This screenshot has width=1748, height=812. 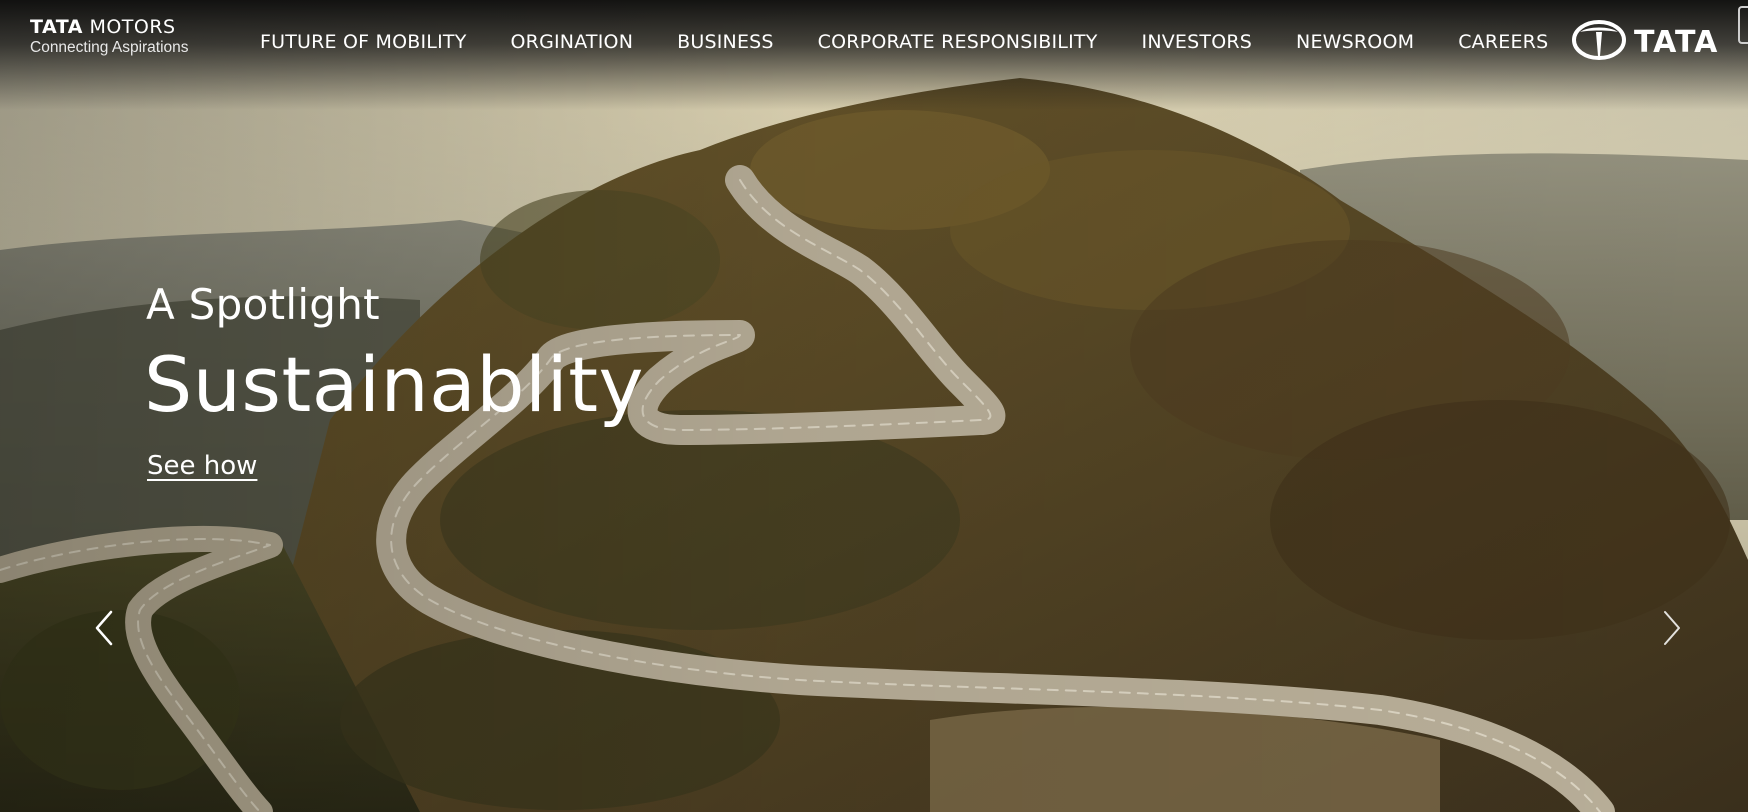 I want to click on hero-headline: Sustainablity, so click(x=394, y=384).